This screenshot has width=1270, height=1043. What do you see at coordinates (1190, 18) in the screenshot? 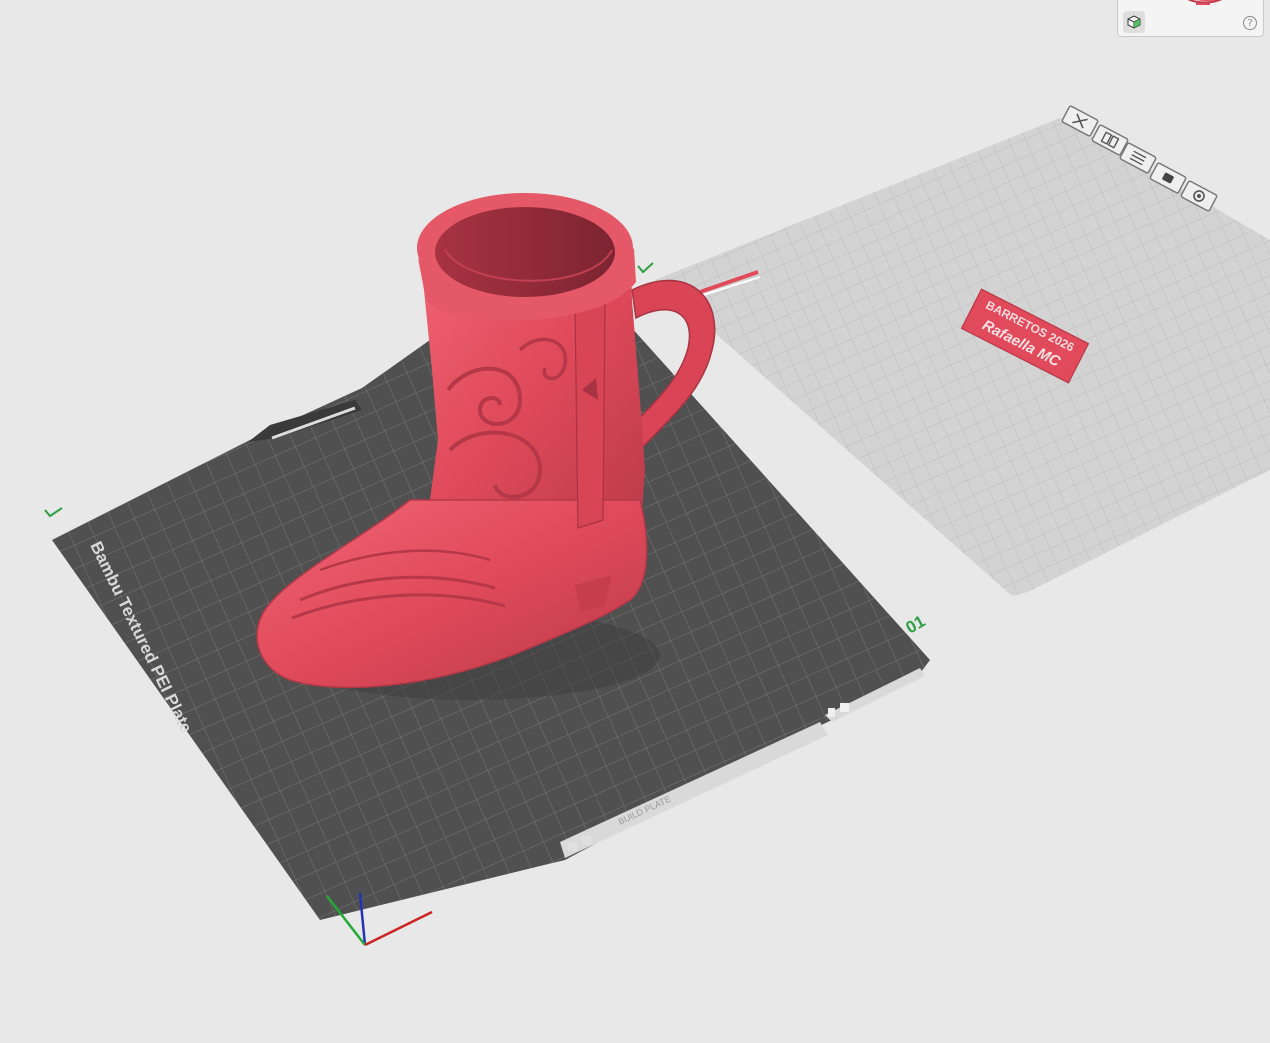
I see `preview-panel: ?` at bounding box center [1190, 18].